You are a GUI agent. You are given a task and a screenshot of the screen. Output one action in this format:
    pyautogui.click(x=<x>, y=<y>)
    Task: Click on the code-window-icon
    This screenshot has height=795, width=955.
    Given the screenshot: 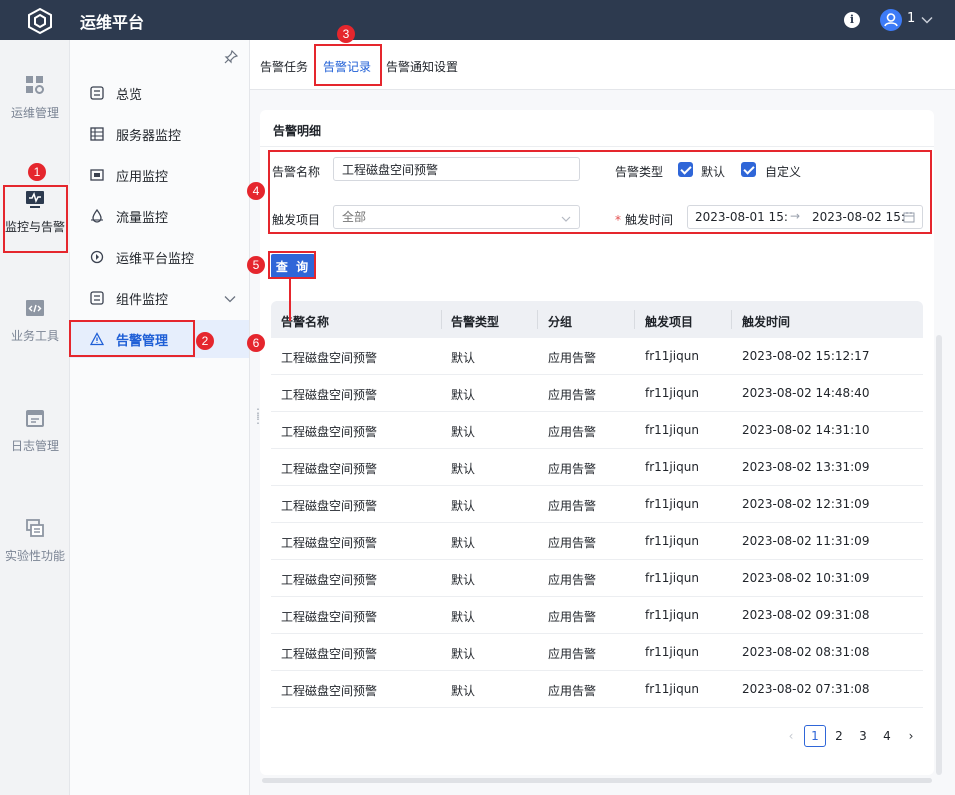 What is the action you would take?
    pyautogui.click(x=35, y=308)
    